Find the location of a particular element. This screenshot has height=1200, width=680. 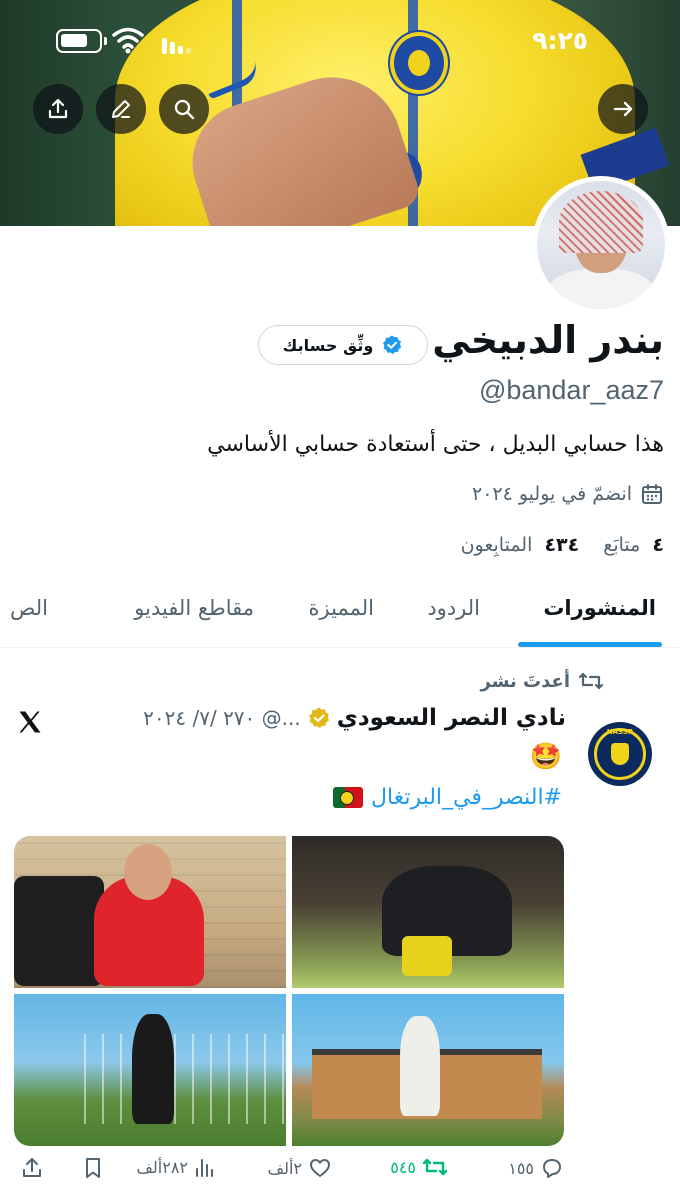

followers-count: ٤٣٤ is located at coordinates (562, 545).